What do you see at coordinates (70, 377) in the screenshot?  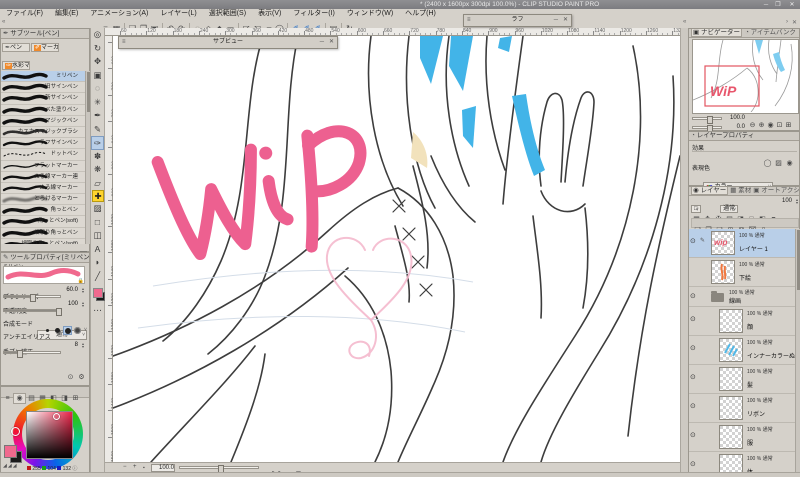 I see `tool-property-footer-icon: ⊙` at bounding box center [70, 377].